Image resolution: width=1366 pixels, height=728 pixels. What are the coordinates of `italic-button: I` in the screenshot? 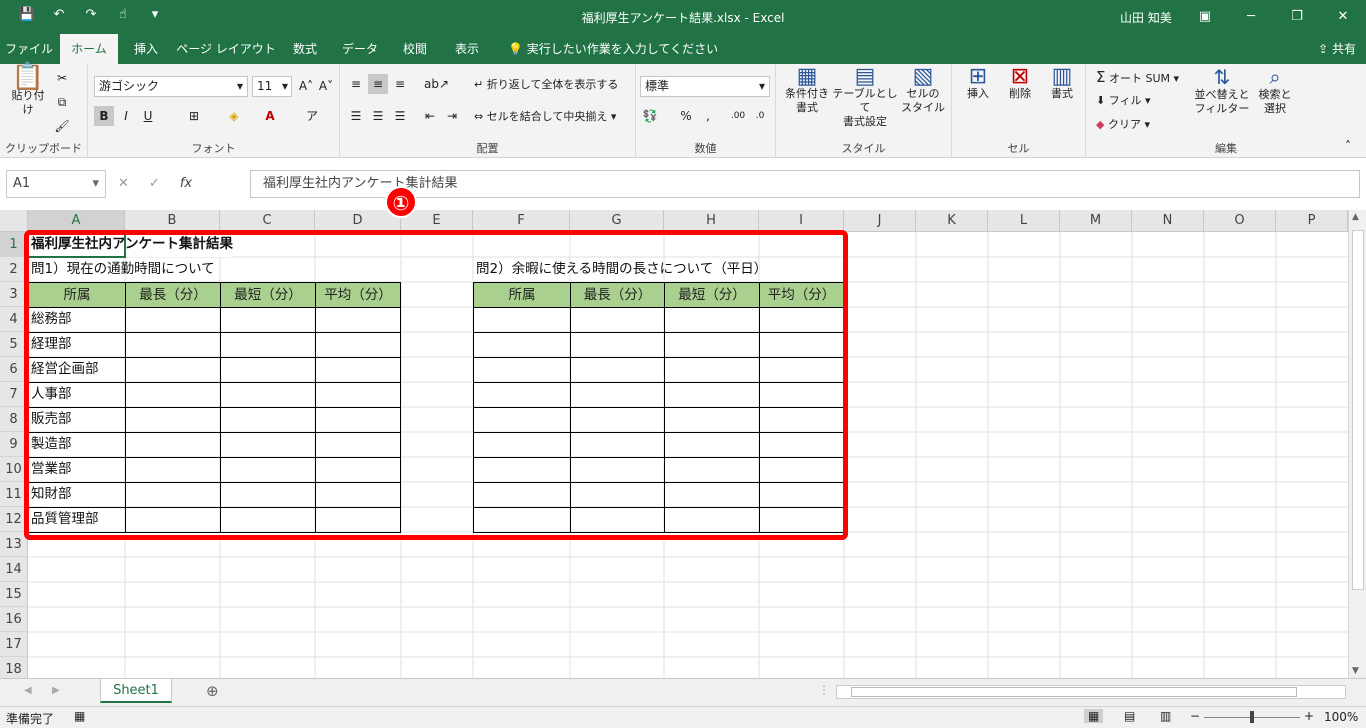 It's located at (126, 116).